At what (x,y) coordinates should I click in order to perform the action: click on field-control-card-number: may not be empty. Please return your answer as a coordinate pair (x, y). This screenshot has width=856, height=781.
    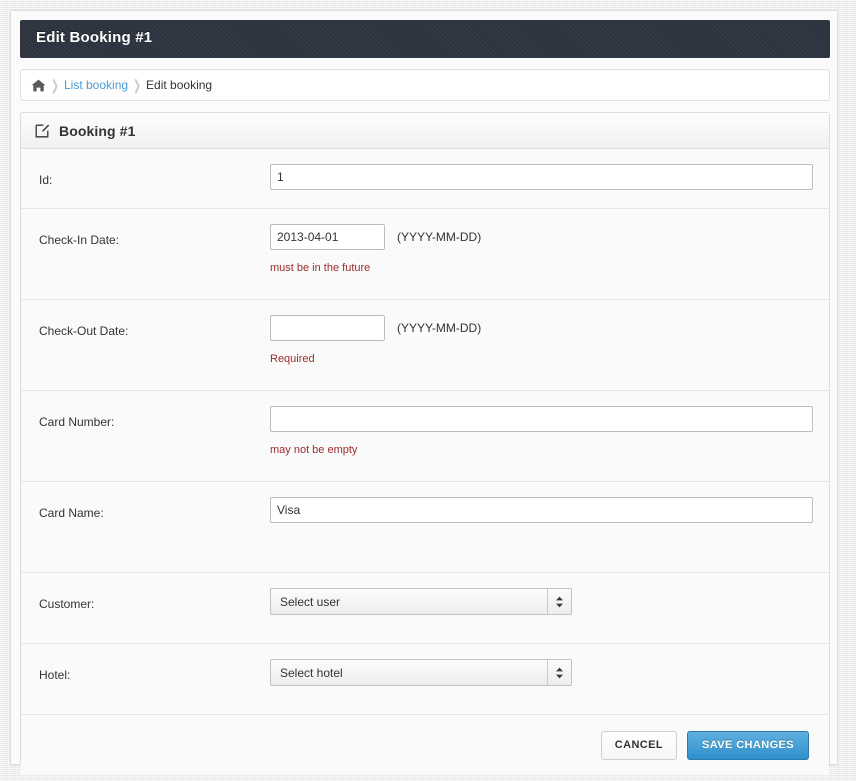
    Looking at the image, I should click on (549, 431).